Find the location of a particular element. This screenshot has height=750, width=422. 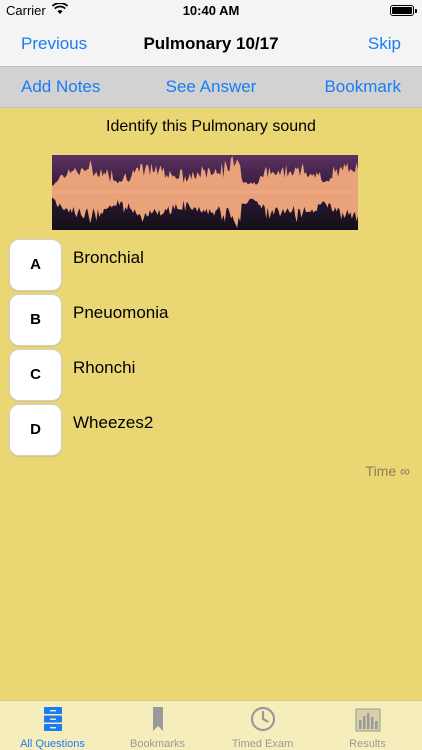

list-icon is located at coordinates (53, 719).